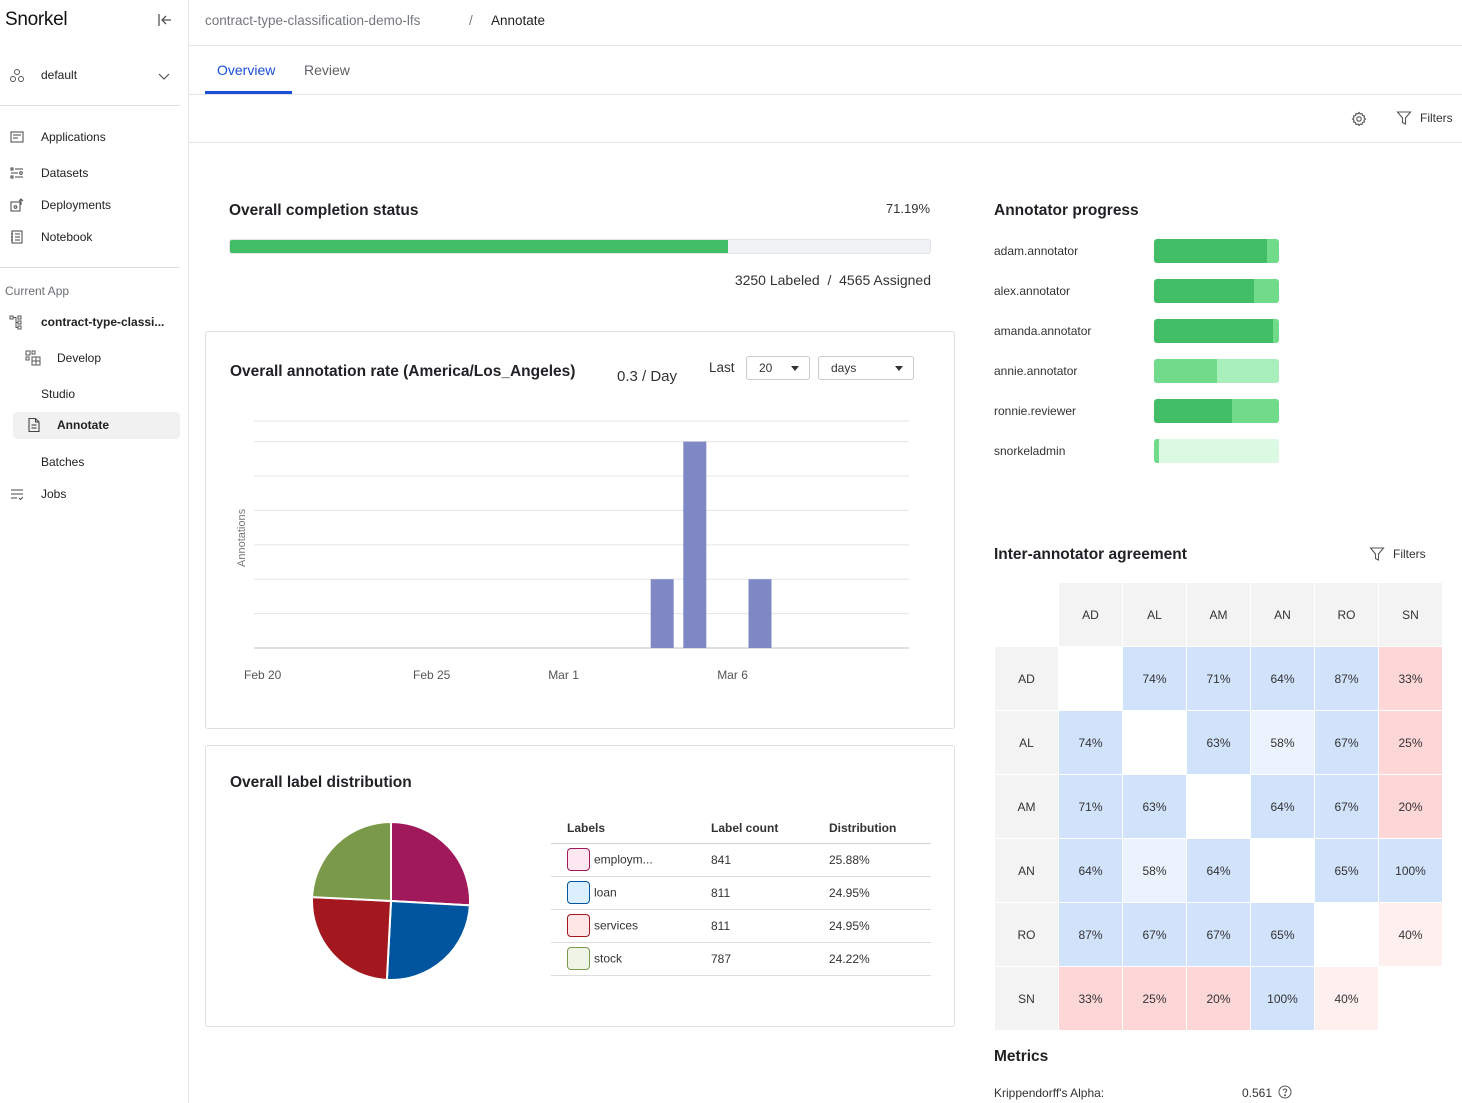 This screenshot has height=1103, width=1462. What do you see at coordinates (90, 76) in the screenshot?
I see `workspace-selector: default` at bounding box center [90, 76].